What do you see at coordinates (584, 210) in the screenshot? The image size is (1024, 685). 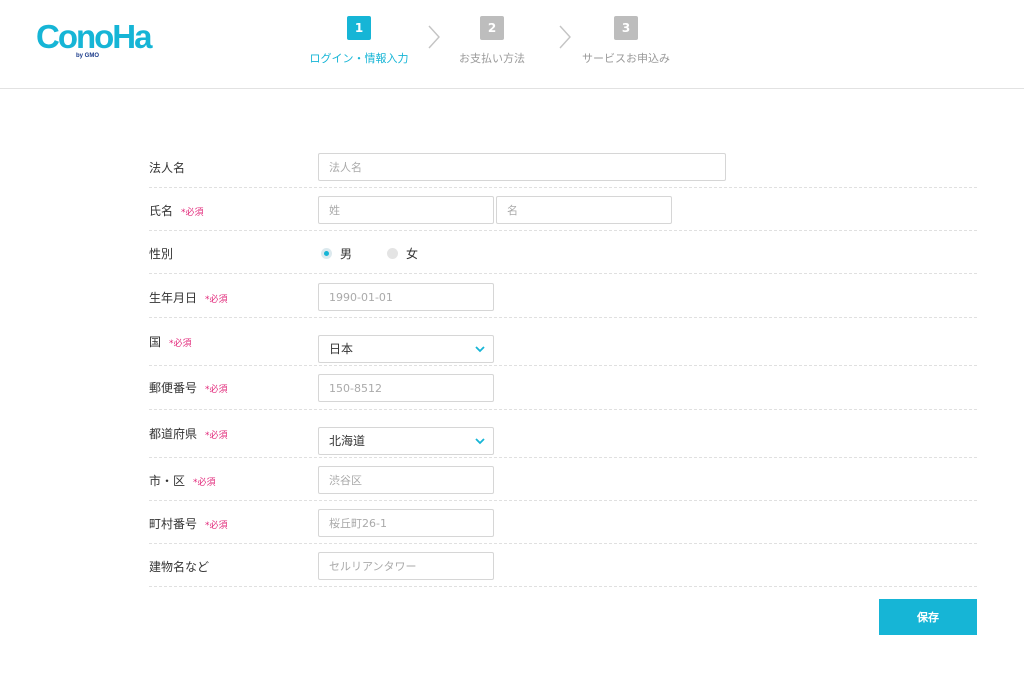 I see `first-name-input` at bounding box center [584, 210].